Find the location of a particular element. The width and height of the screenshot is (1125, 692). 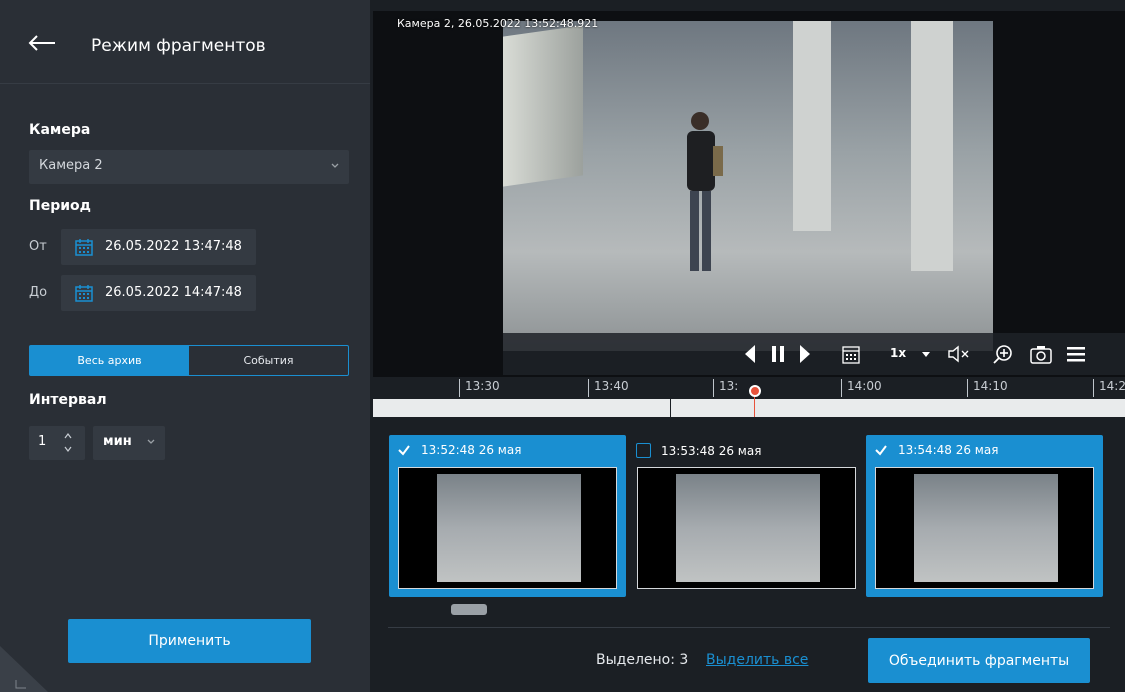

from-label: От is located at coordinates (38, 246).